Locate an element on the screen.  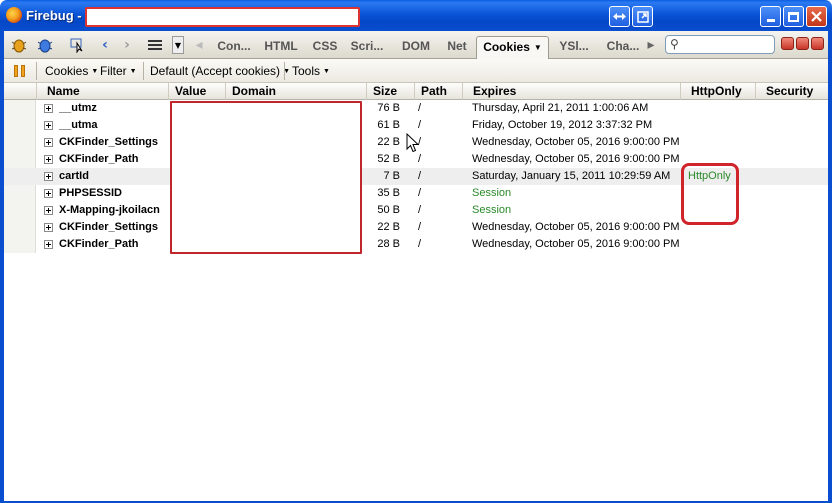
column-header-path: Path is located at coordinates (438, 91).